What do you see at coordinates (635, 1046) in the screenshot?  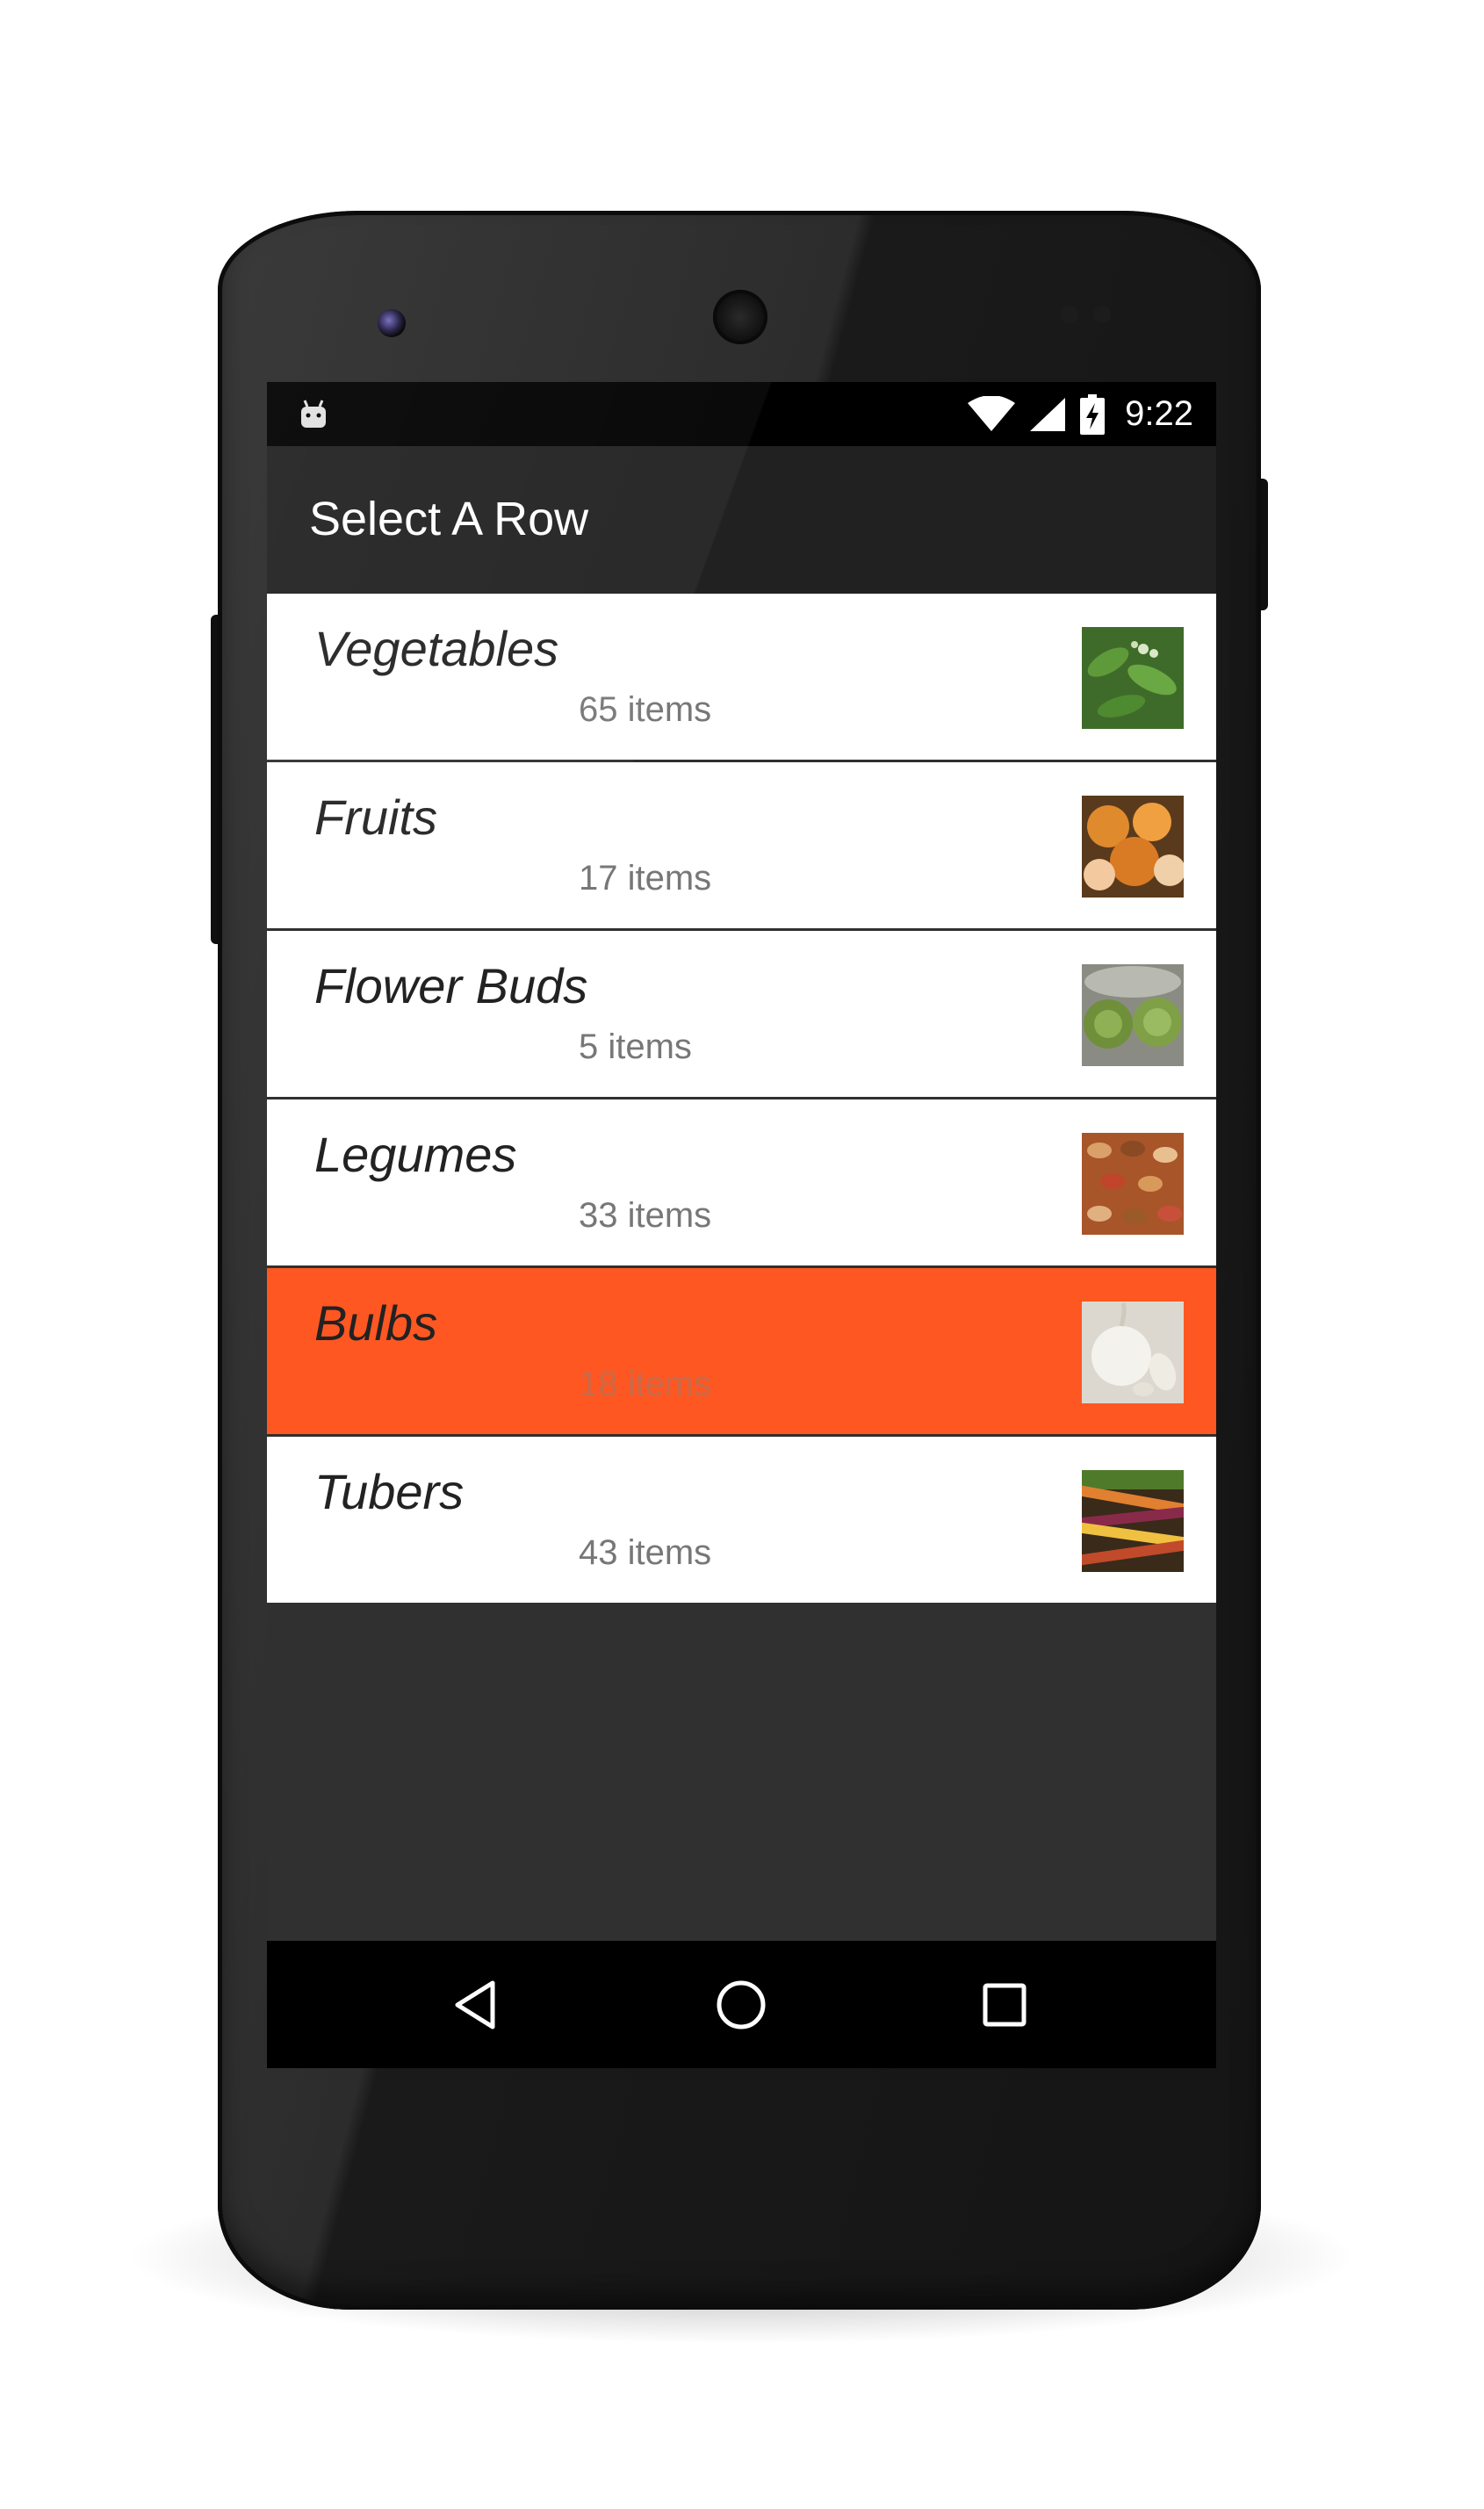 I see `list-item-count: 5 items` at bounding box center [635, 1046].